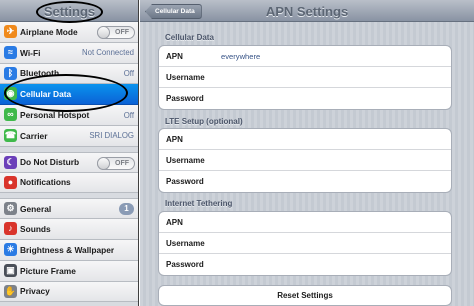  I want to click on airplane-mode-toggle: OFF, so click(116, 32).